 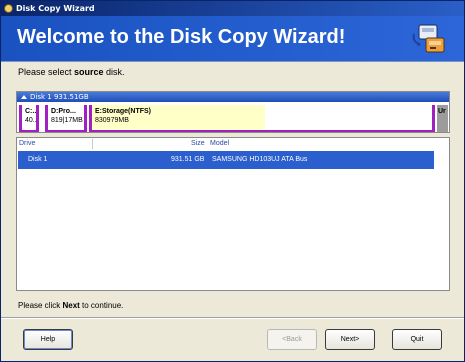 What do you see at coordinates (442, 118) in the screenshot?
I see `partition-unallocated: Ur` at bounding box center [442, 118].